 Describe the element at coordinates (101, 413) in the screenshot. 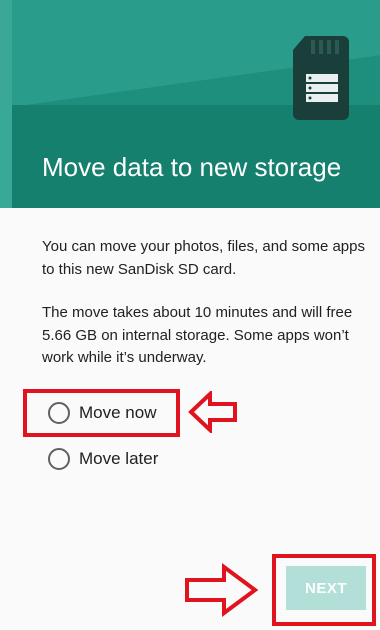

I see `annotation-highlight-move-now` at that location.